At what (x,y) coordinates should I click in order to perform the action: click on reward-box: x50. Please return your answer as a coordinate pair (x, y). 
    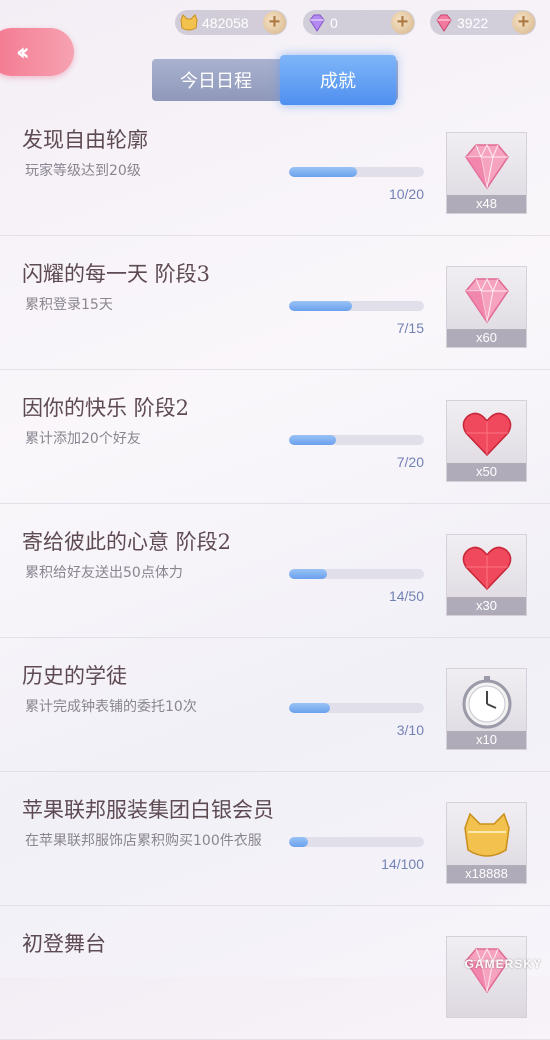
    Looking at the image, I should click on (486, 441).